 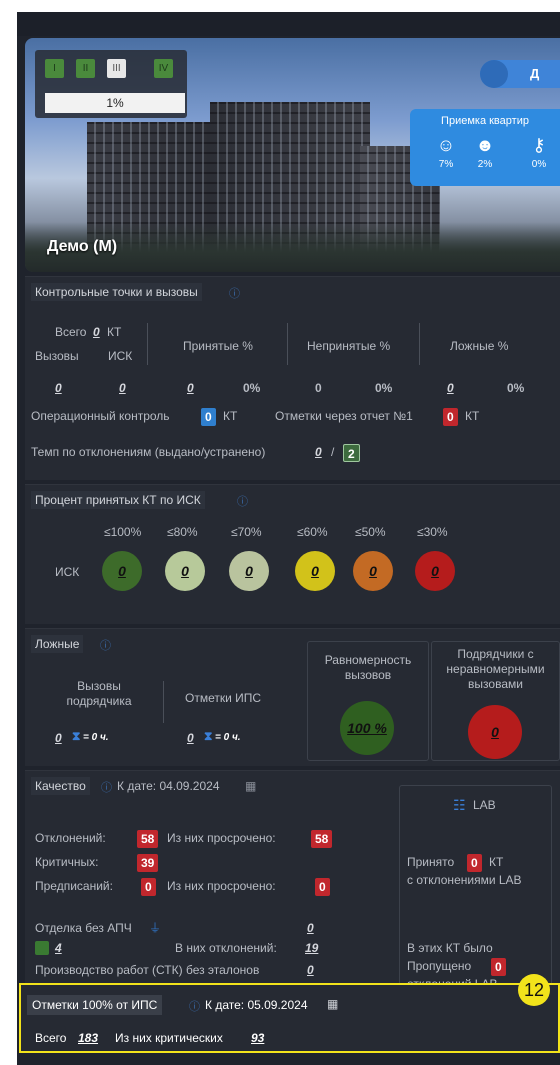 What do you see at coordinates (539, 145) in the screenshot?
I see `keys-icon: ⚷` at bounding box center [539, 145].